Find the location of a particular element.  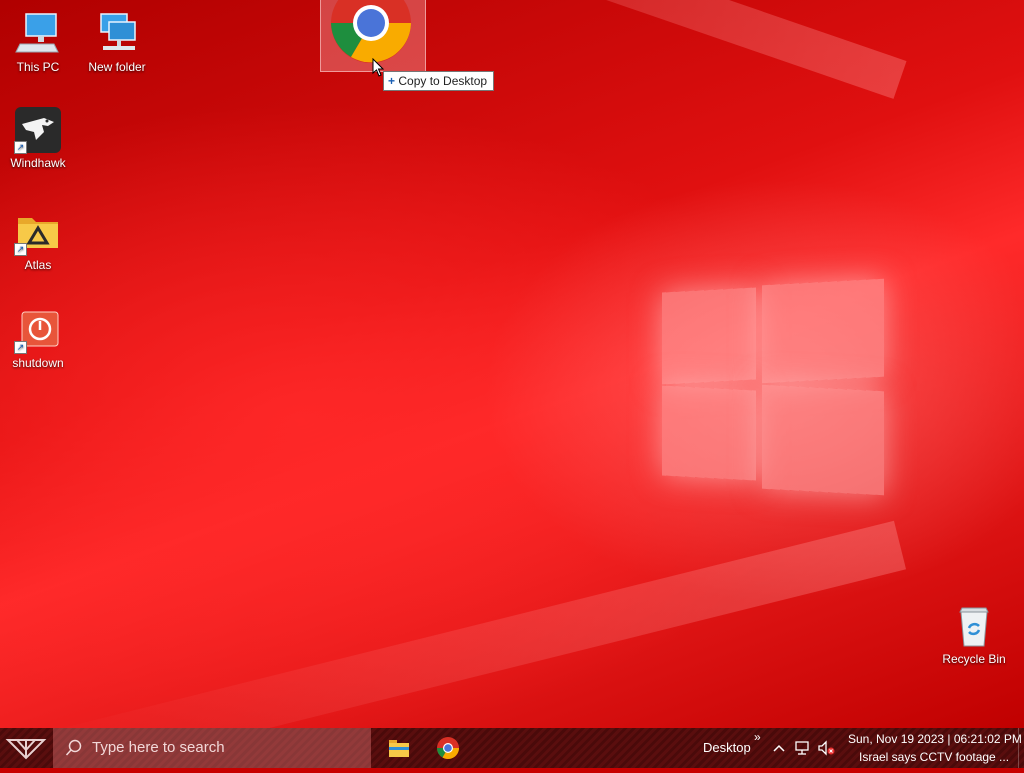

tooltip-label: Copy to Desktop is located at coordinates (443, 81).